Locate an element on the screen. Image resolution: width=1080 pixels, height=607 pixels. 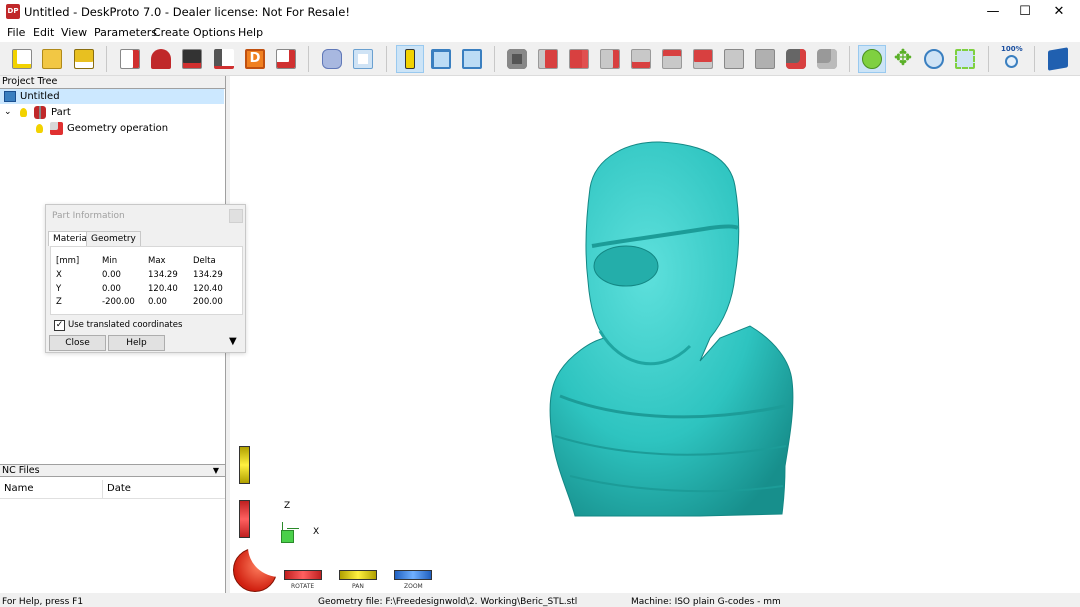
save-project-button is located at coordinates (84, 59).